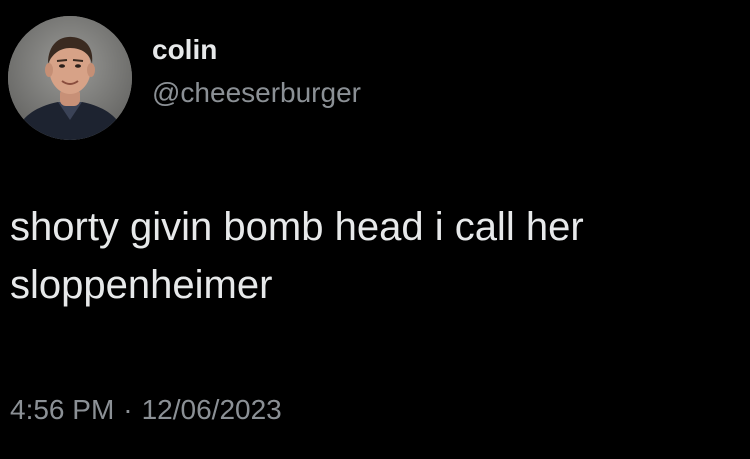  Describe the element at coordinates (62, 409) in the screenshot. I see `tweet-time: 4:56 PM` at that location.